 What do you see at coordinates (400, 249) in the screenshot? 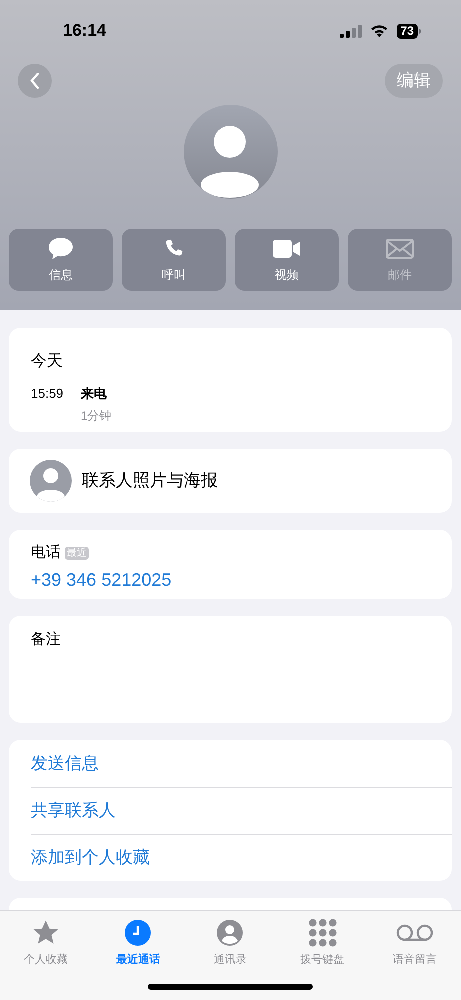
I see `envelope-icon` at bounding box center [400, 249].